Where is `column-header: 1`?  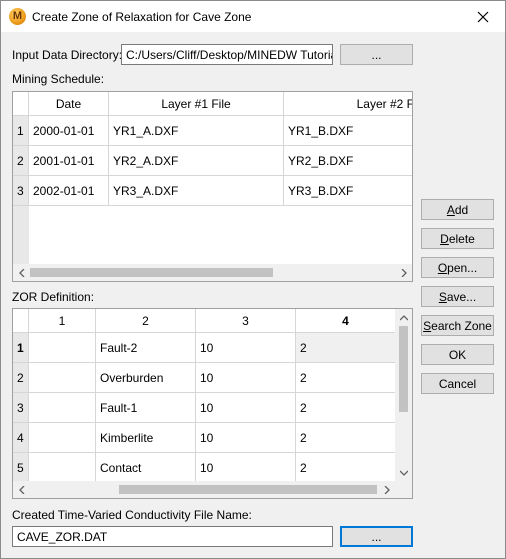 column-header: 1 is located at coordinates (62, 321).